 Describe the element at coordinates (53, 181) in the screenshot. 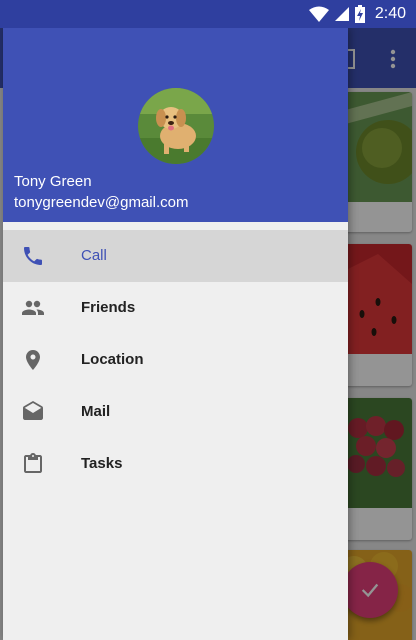

I see `user-name: Tony Green` at that location.